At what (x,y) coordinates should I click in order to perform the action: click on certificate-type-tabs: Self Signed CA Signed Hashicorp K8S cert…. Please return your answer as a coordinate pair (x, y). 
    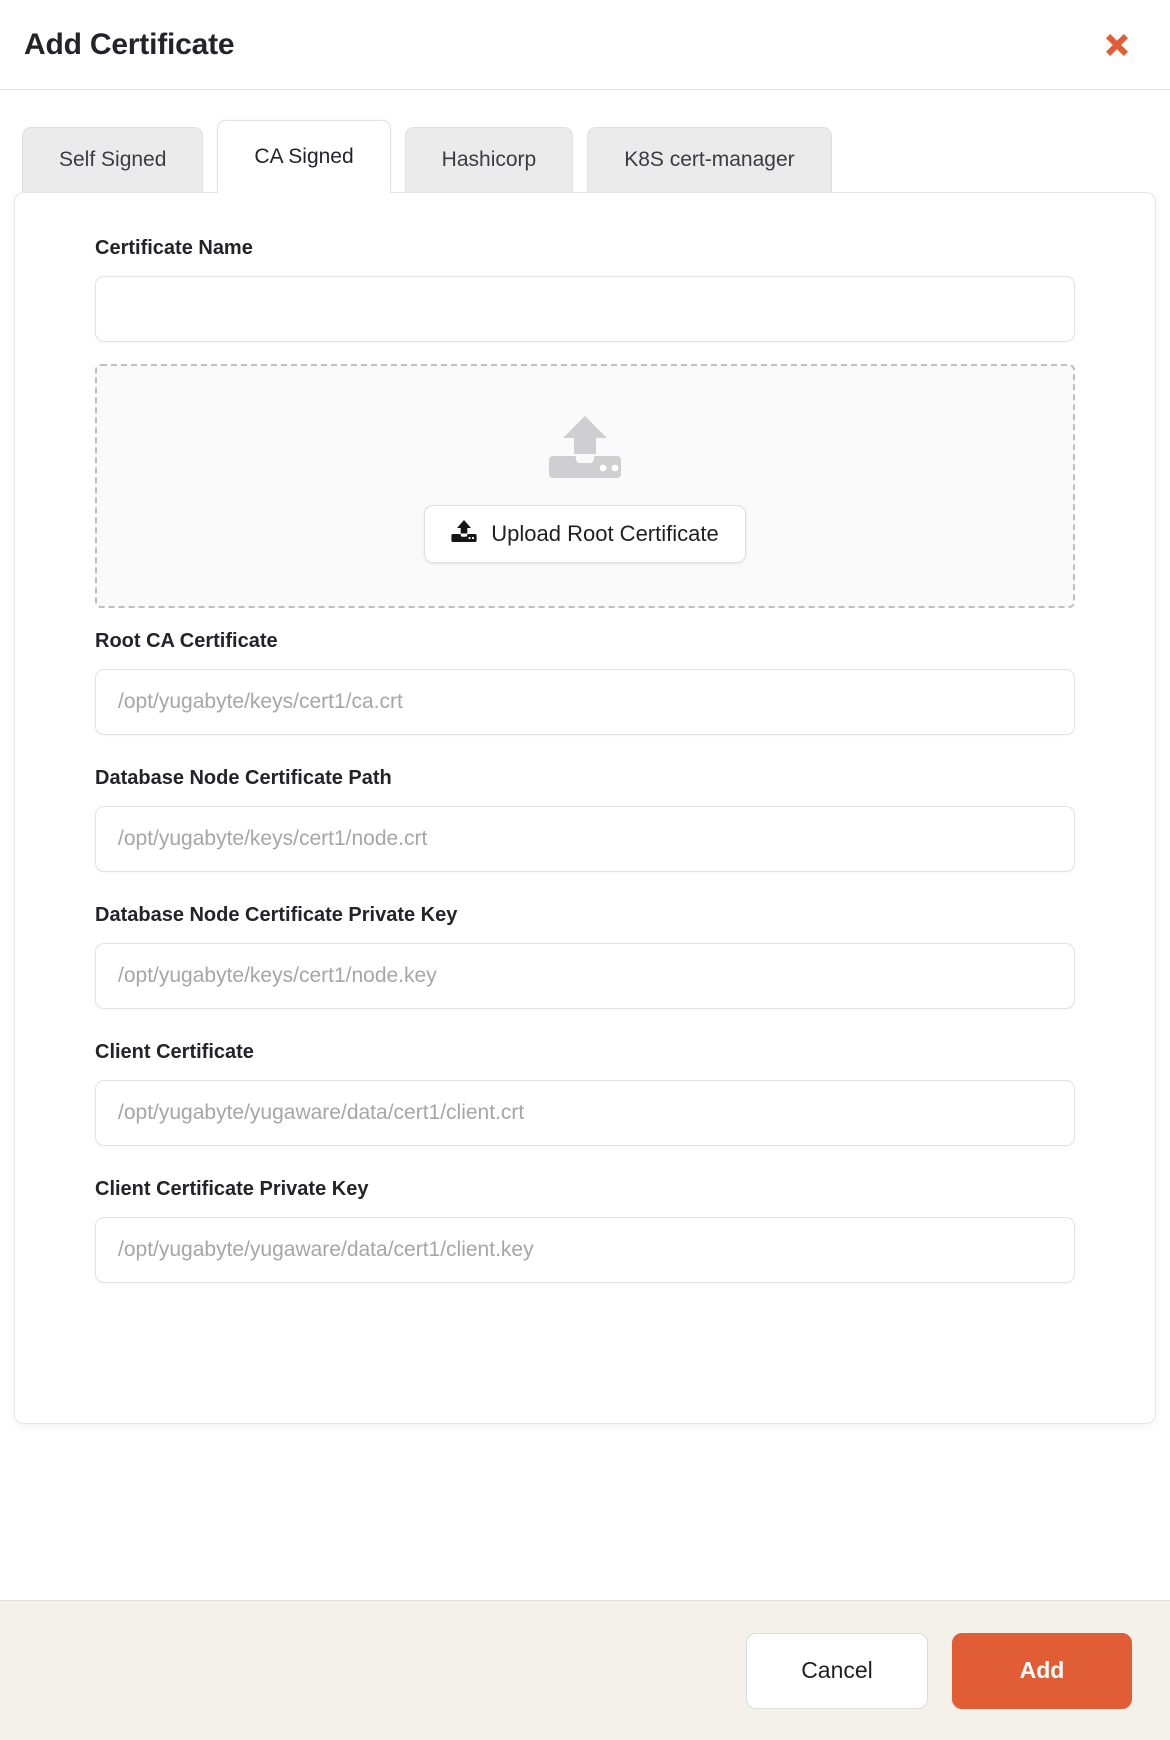
    Looking at the image, I should click on (585, 142).